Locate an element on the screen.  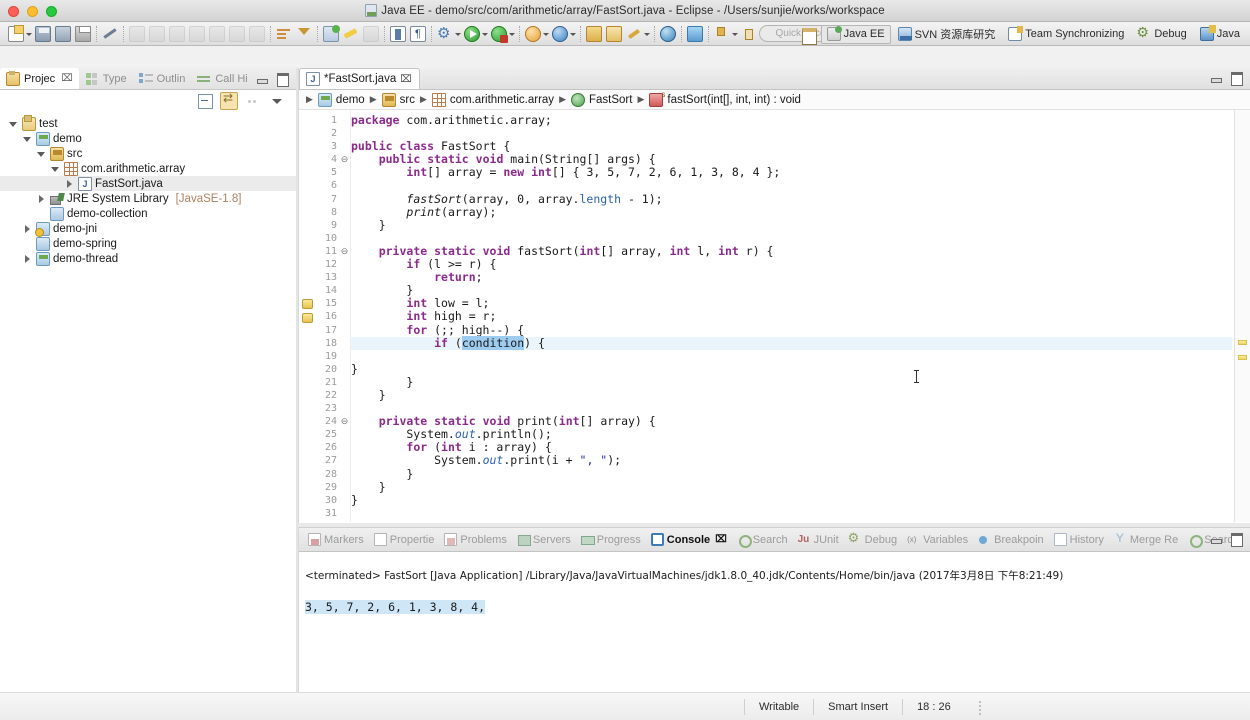
console-tab-console-5: Console ⌧ is located at coordinates (689, 539).